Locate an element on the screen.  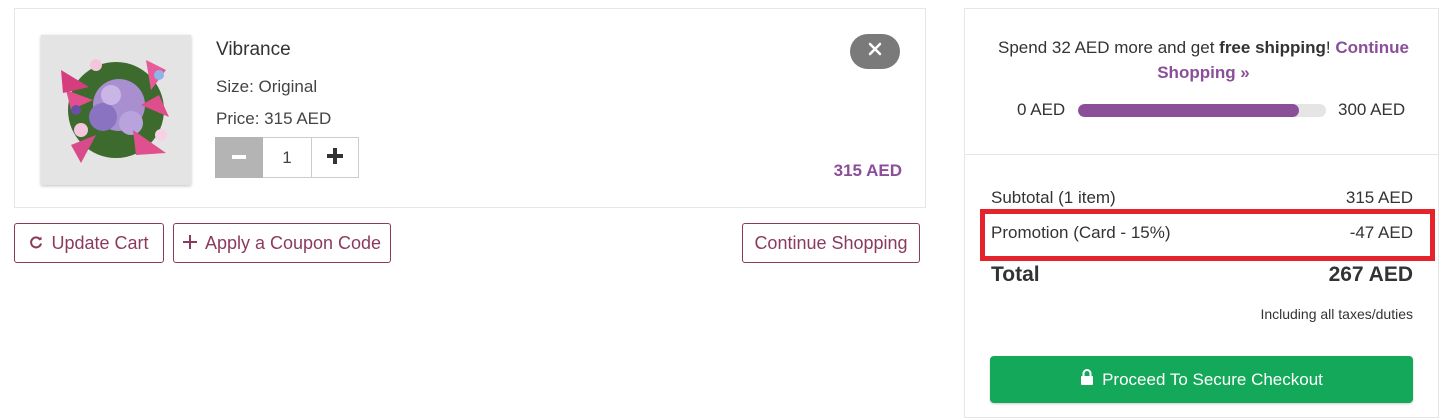
shipping-msg-prefix: Spend 32 AED more and get is located at coordinates (1109, 47).